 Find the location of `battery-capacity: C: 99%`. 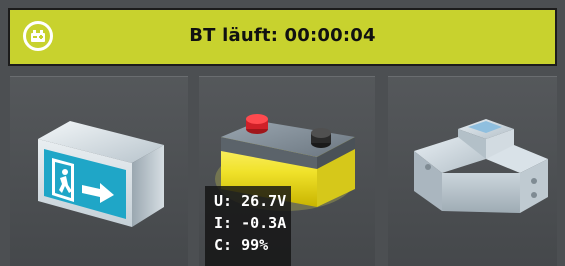

battery-capacity: C: 99% is located at coordinates (241, 245).